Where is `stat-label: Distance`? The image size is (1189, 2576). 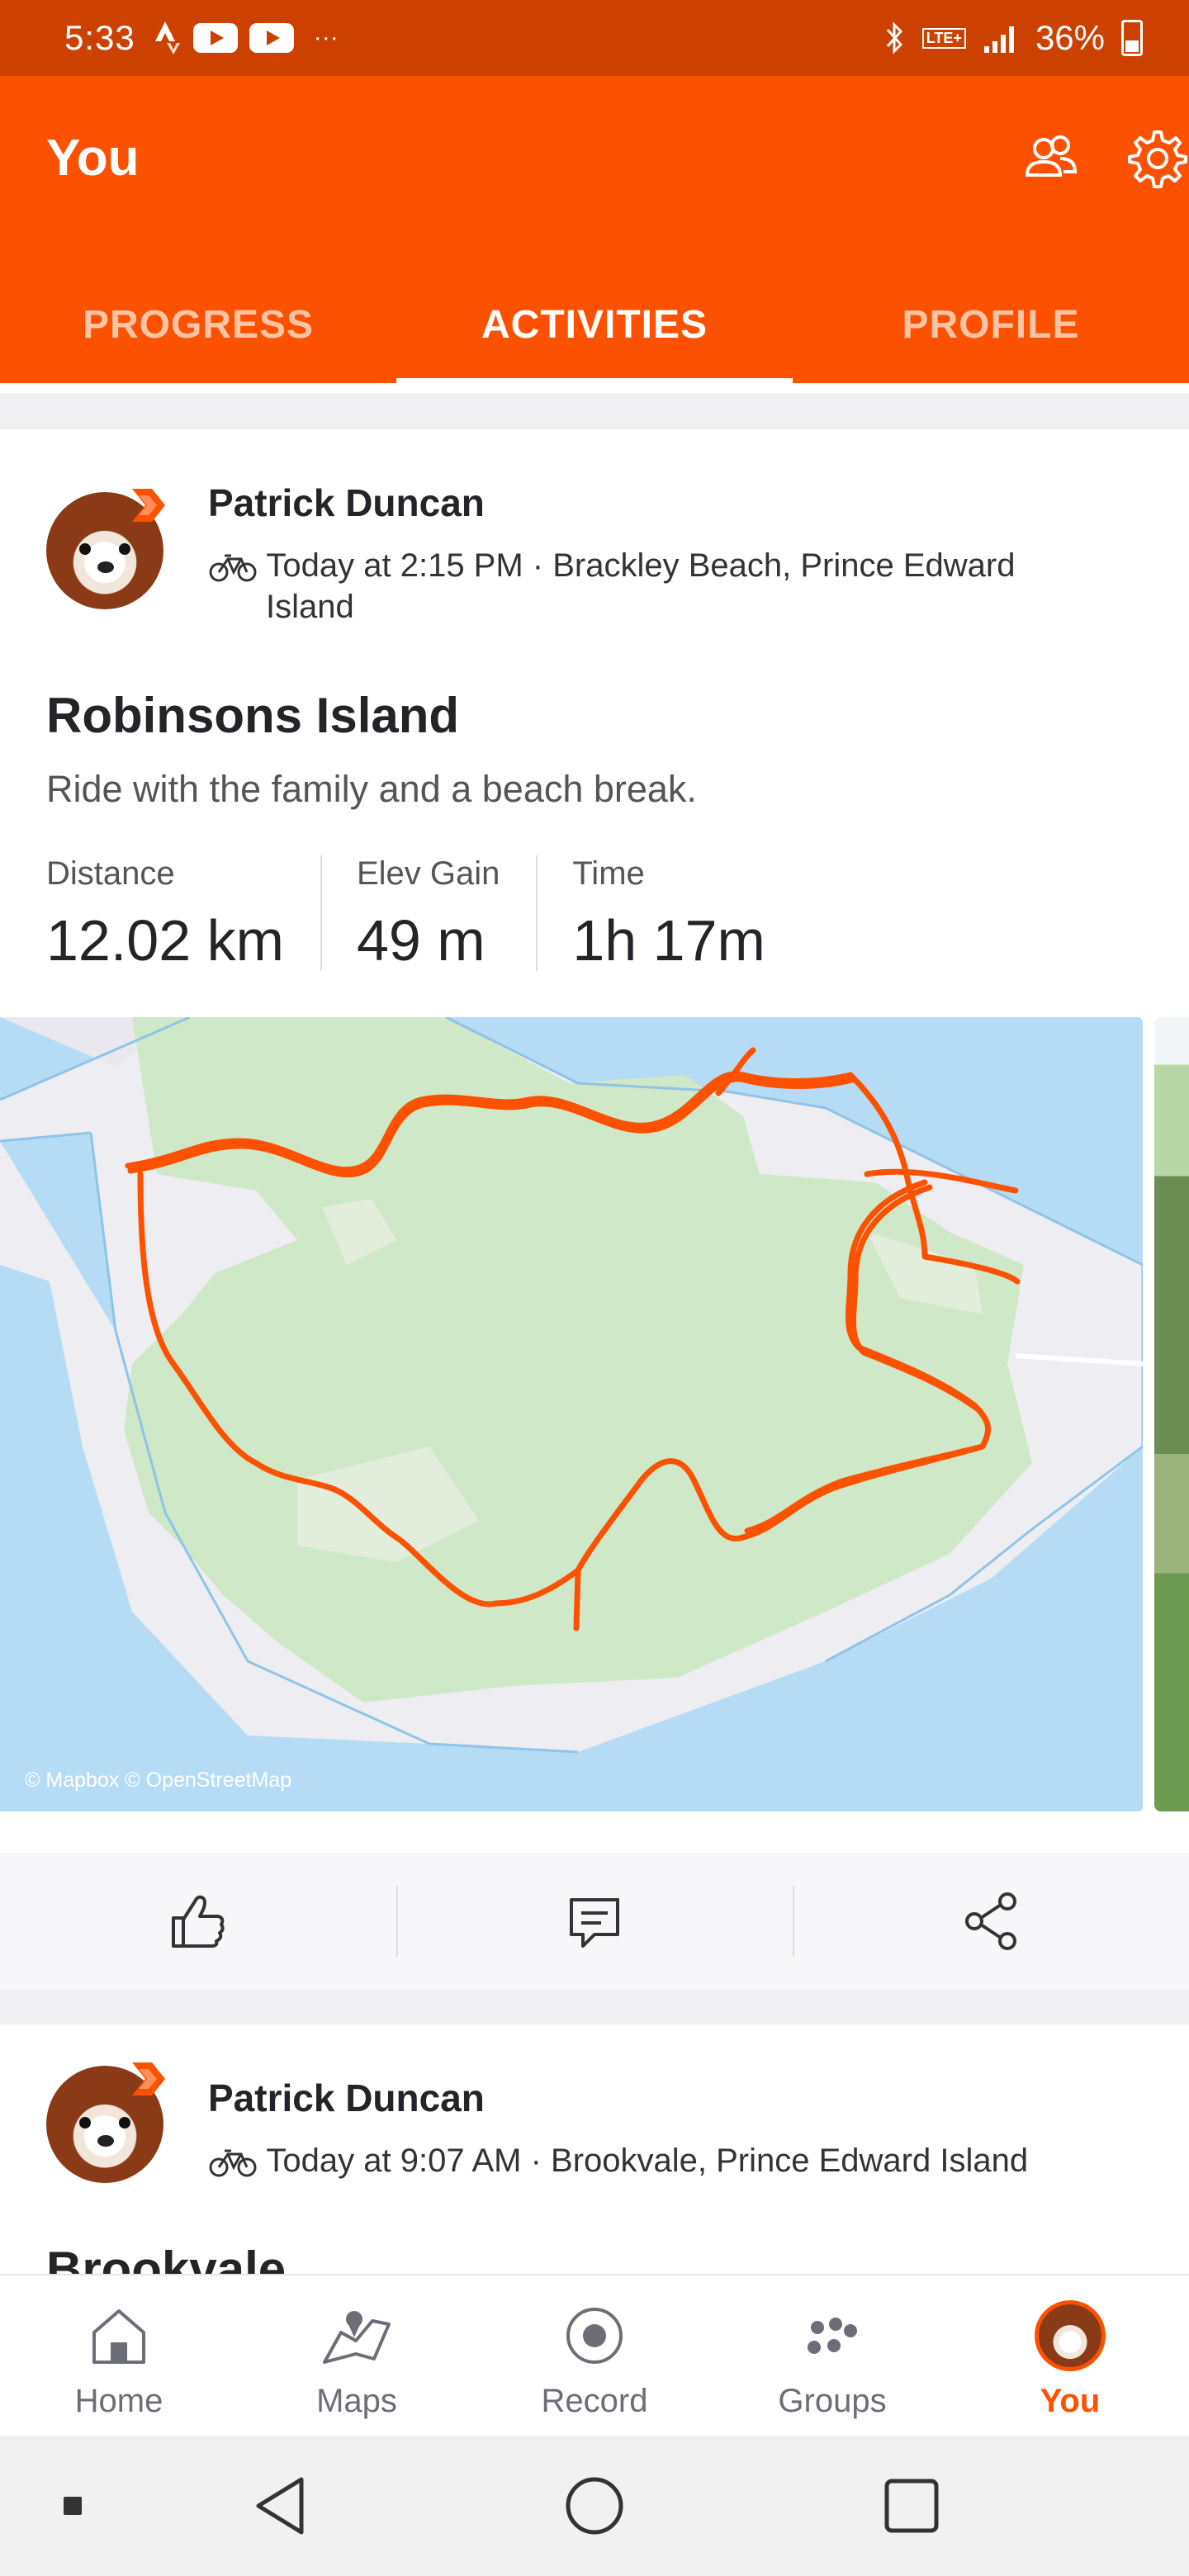
stat-label: Distance is located at coordinates (110, 873).